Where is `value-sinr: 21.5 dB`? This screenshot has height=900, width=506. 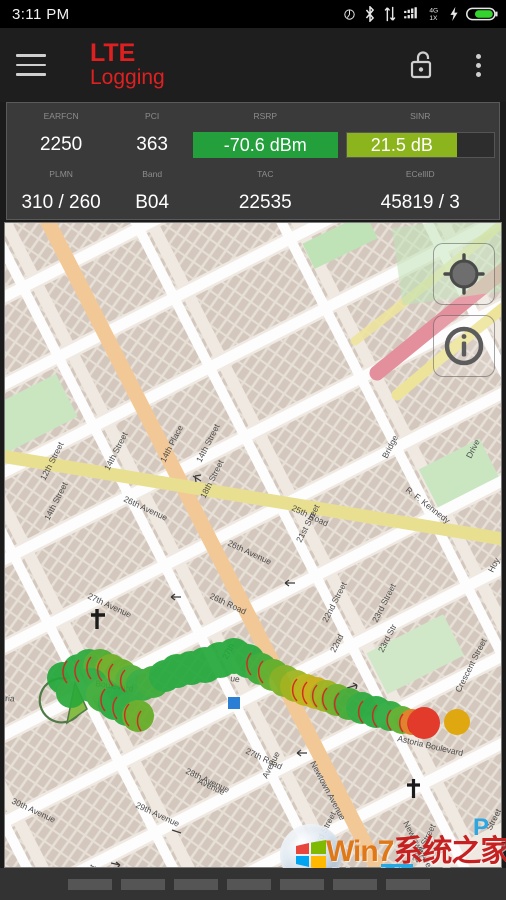 value-sinr: 21.5 dB is located at coordinates (401, 144).